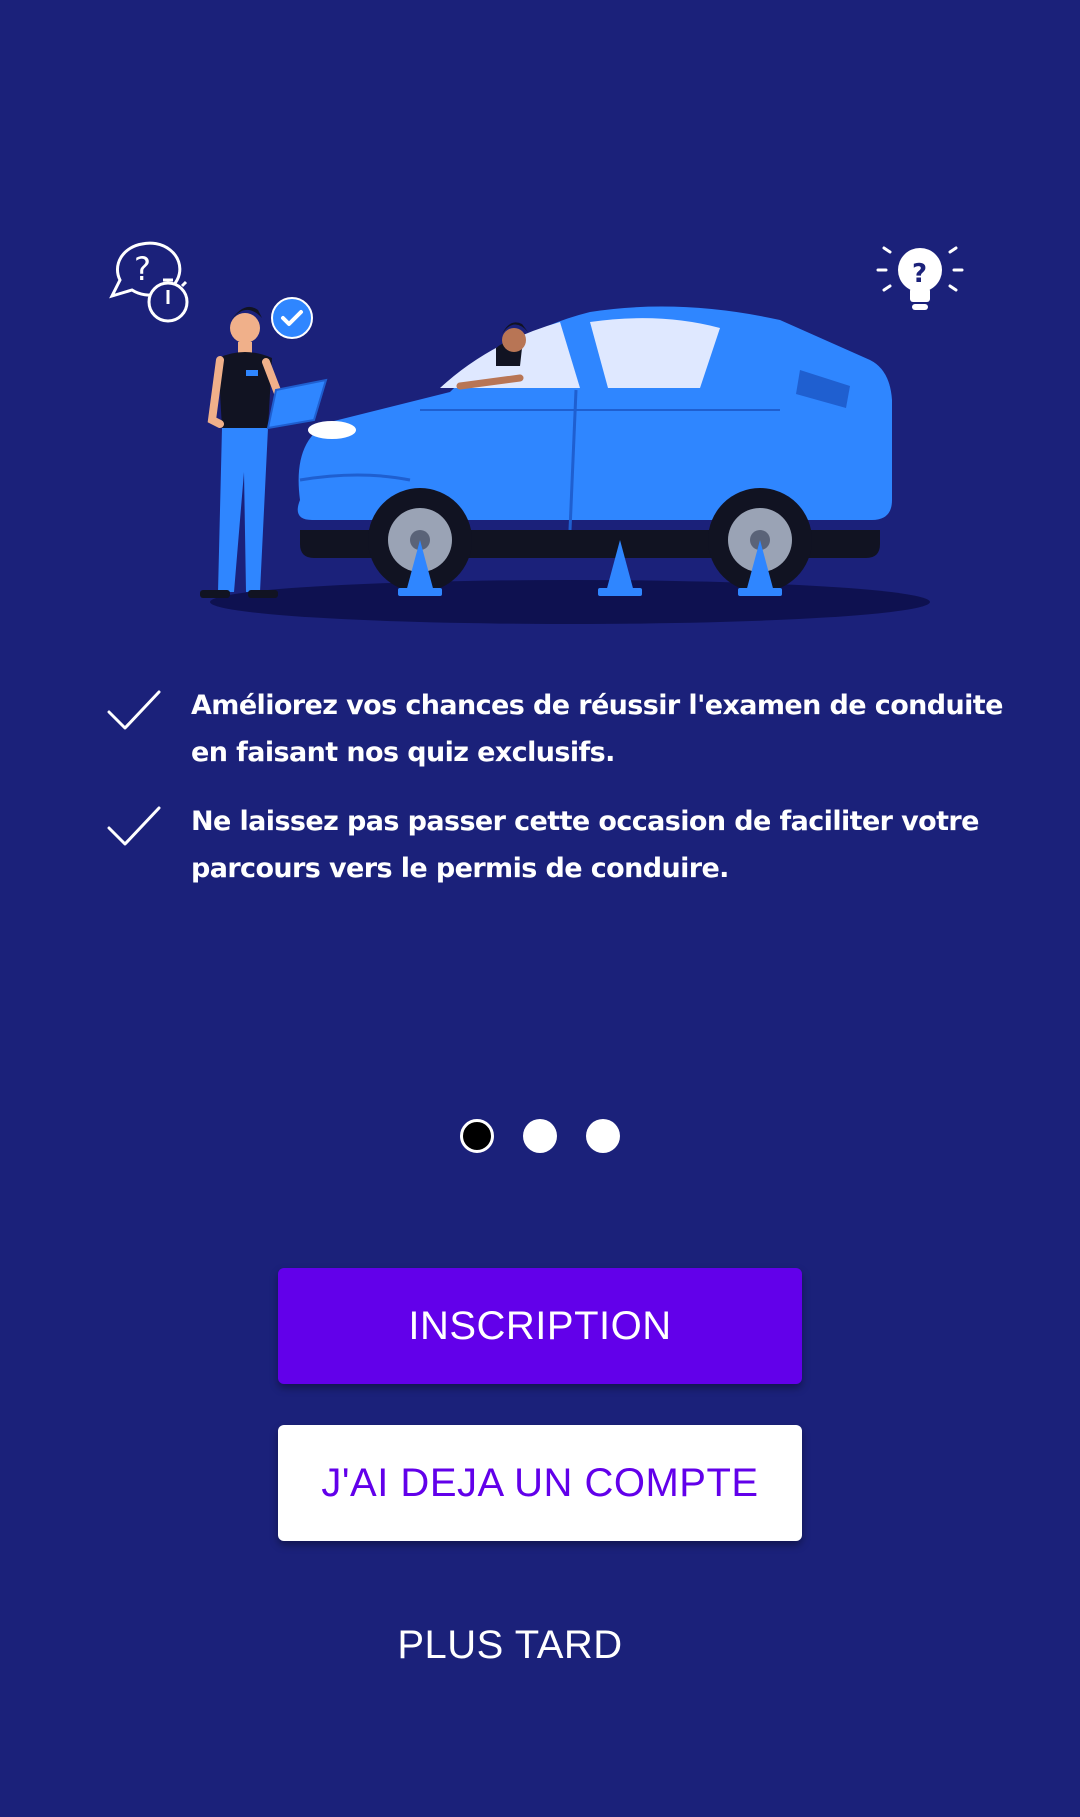 Image resolution: width=1080 pixels, height=1817 pixels. Describe the element at coordinates (594, 449) in the screenshot. I see `car-figure` at that location.